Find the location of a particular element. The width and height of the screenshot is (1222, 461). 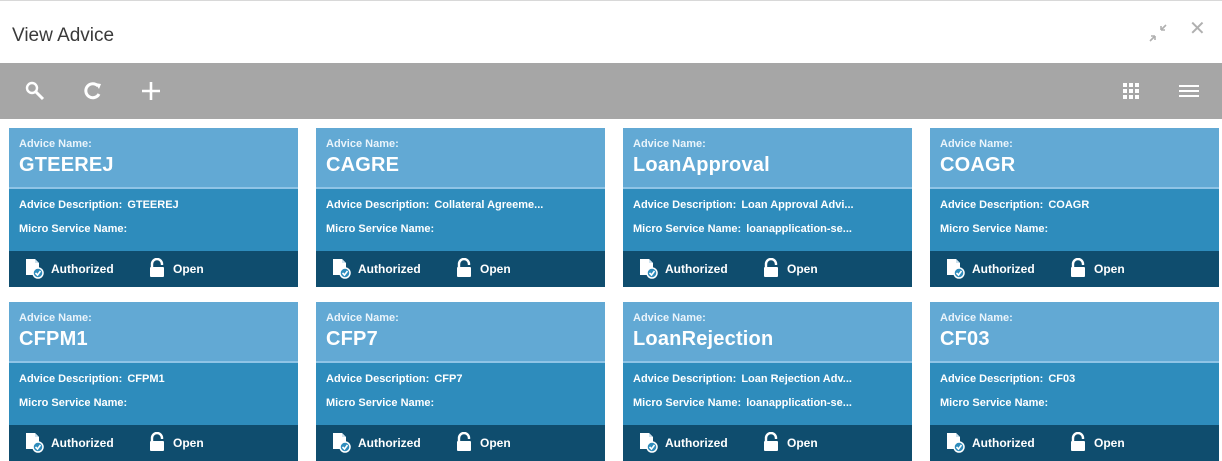

card-header: Advice Name: GTEEREJ is located at coordinates (153, 158).